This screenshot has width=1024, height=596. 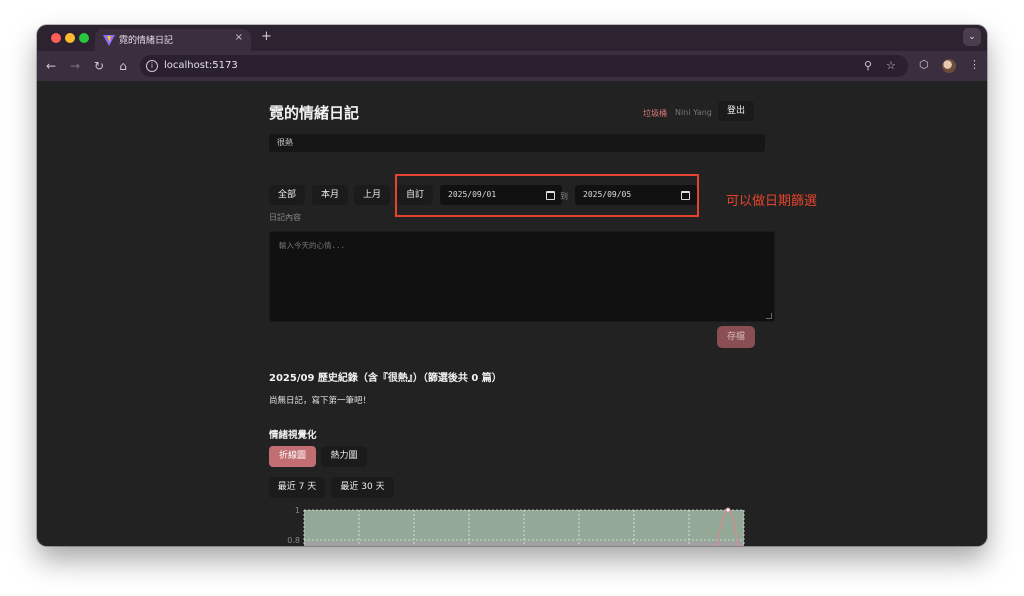 I want to click on address-bar: i localhost:5173 ⚲ ☆, so click(x=524, y=66).